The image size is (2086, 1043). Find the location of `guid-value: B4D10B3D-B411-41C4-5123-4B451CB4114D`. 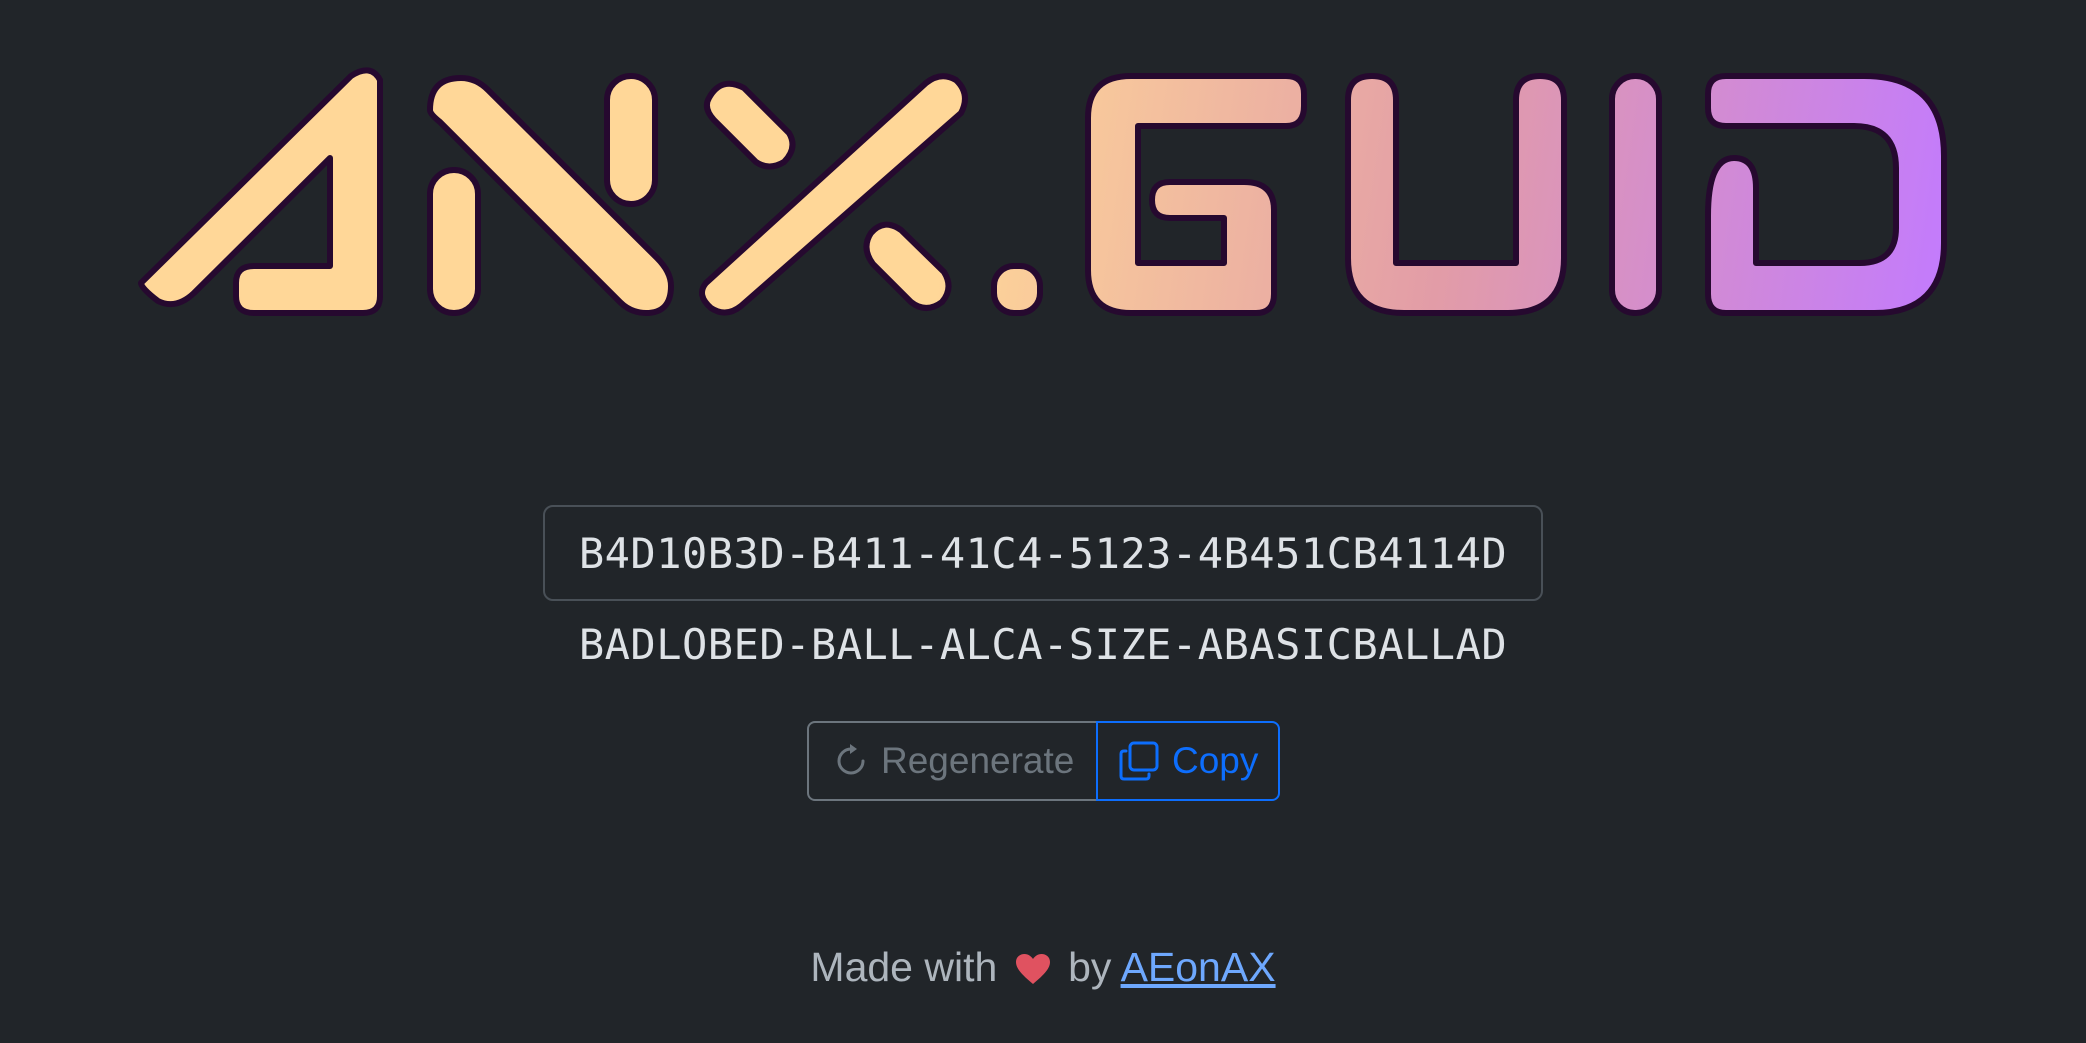

guid-value: B4D10B3D-B411-41C4-5123-4B451CB4114D is located at coordinates (1043, 553).